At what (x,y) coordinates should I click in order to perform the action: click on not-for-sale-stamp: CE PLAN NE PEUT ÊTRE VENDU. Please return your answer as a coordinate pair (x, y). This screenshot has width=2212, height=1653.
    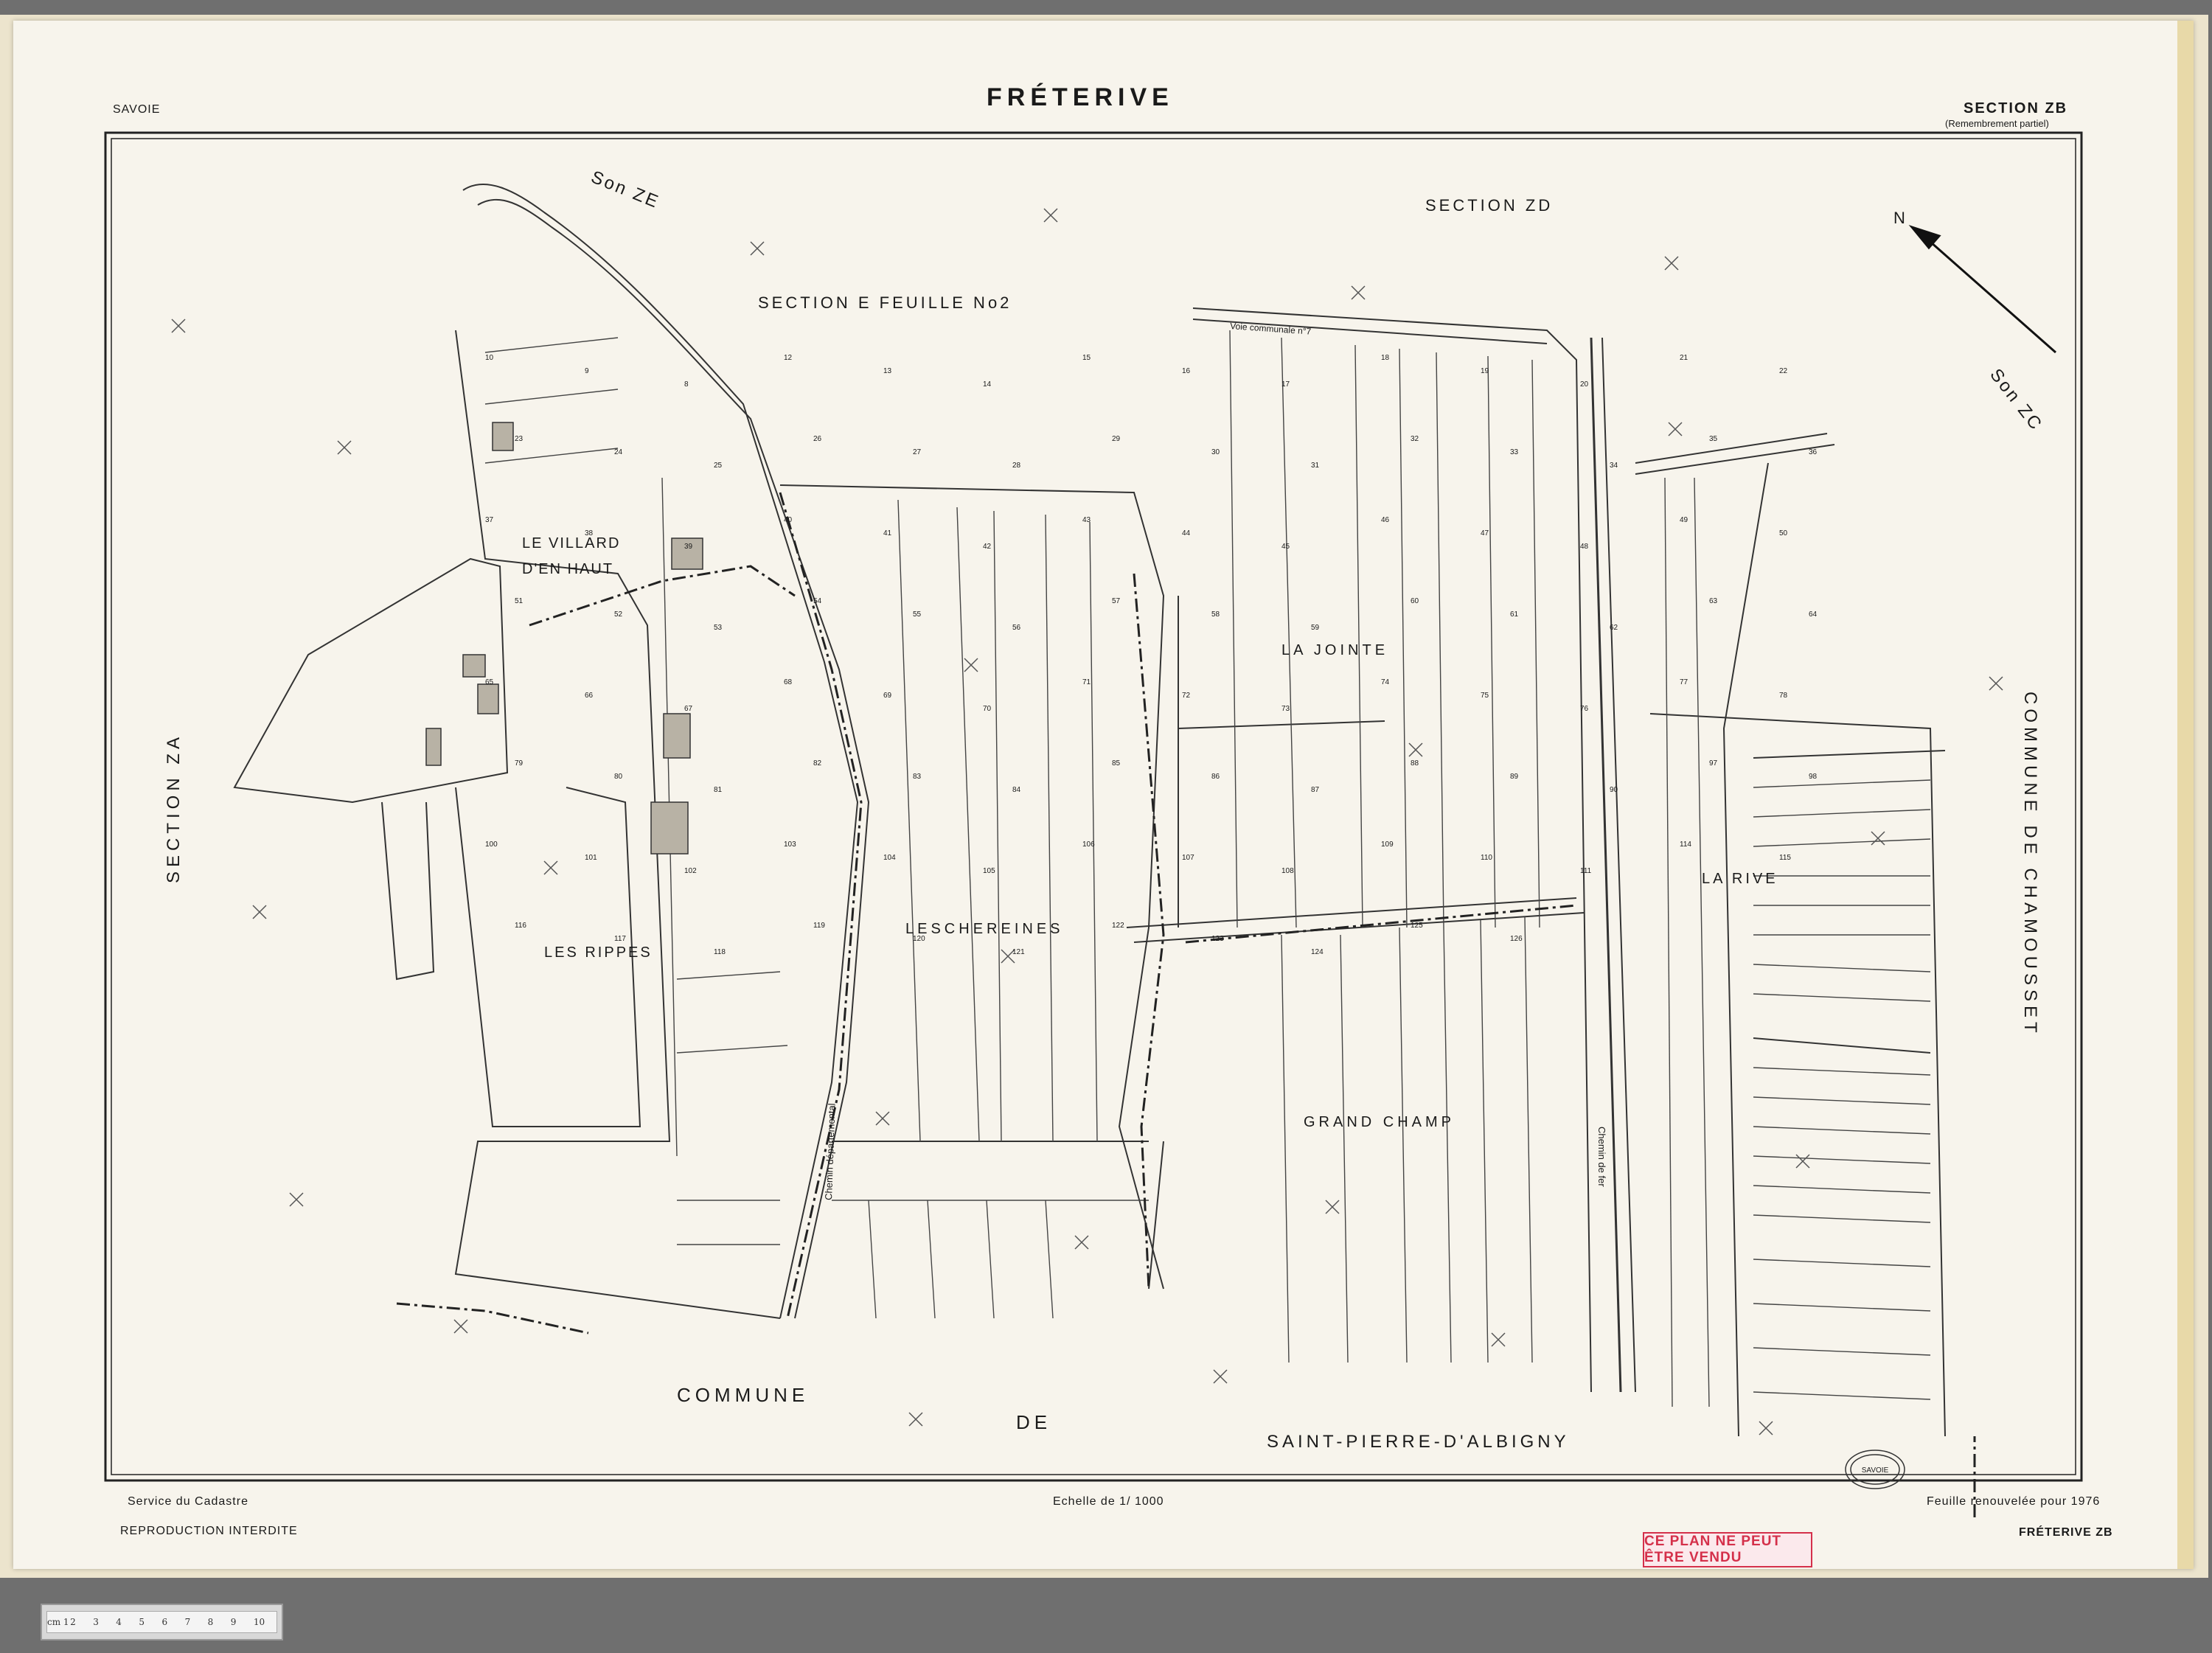
    Looking at the image, I should click on (1727, 1549).